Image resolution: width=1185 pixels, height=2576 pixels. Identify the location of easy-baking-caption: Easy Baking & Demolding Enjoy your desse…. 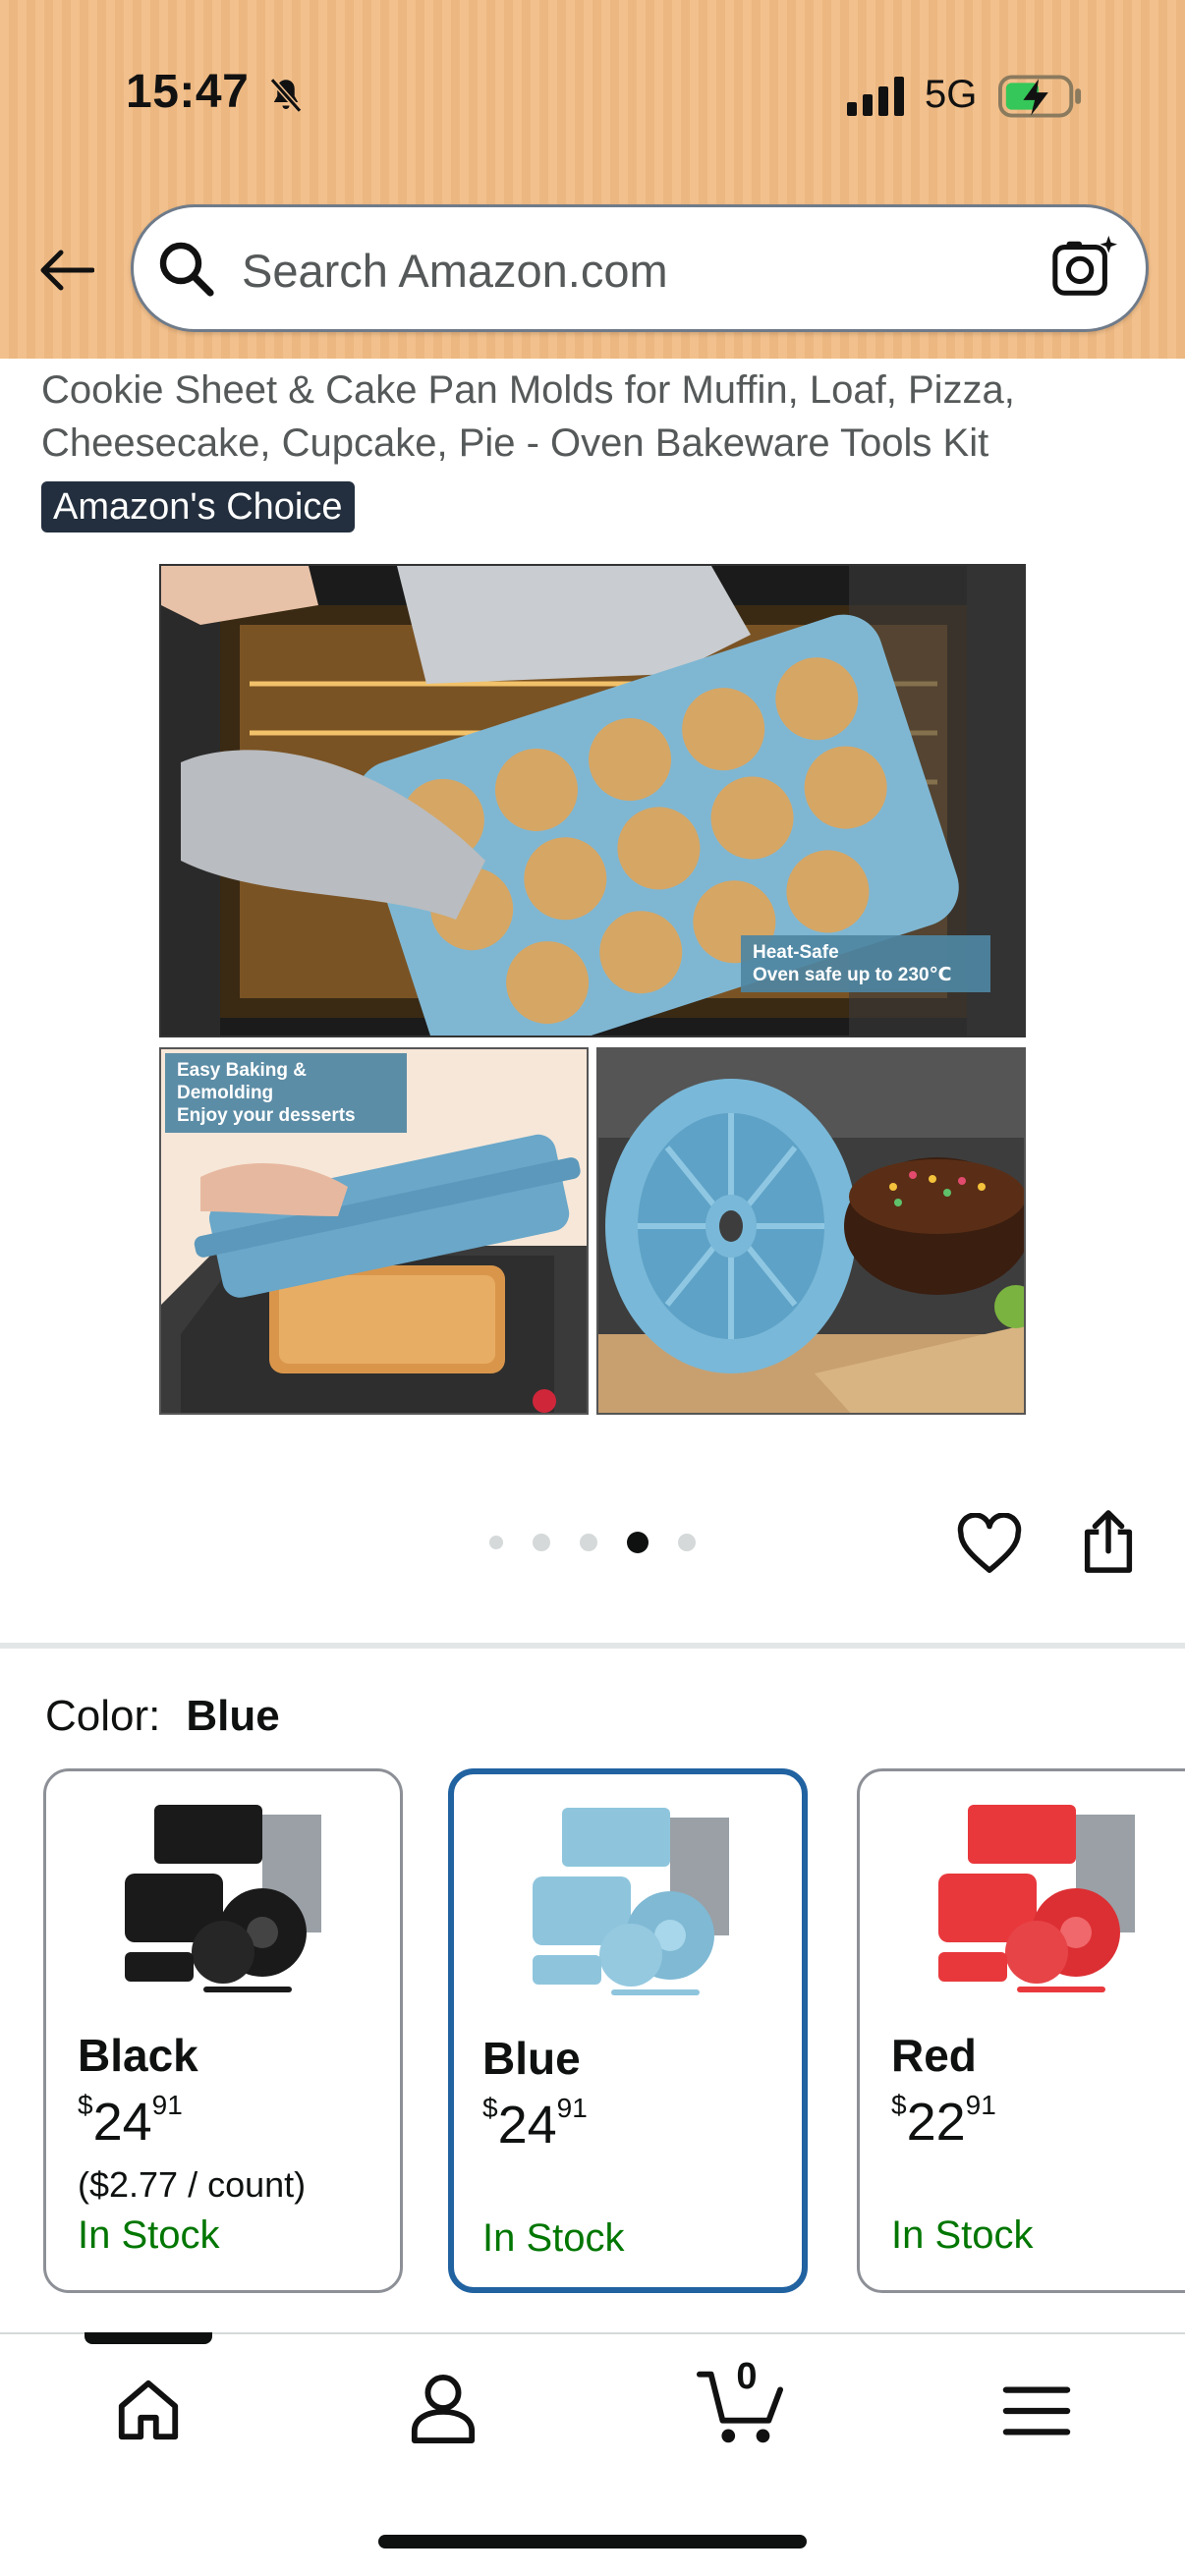
(286, 1093).